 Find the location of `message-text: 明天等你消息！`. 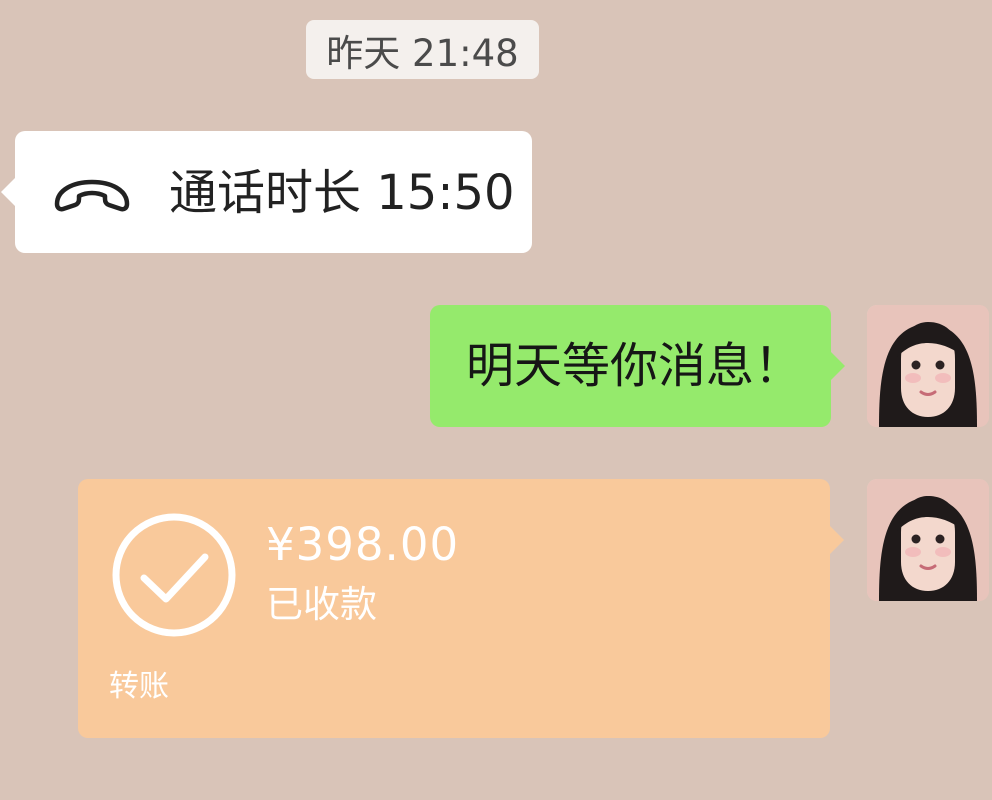

message-text: 明天等你消息！ is located at coordinates (634, 366).